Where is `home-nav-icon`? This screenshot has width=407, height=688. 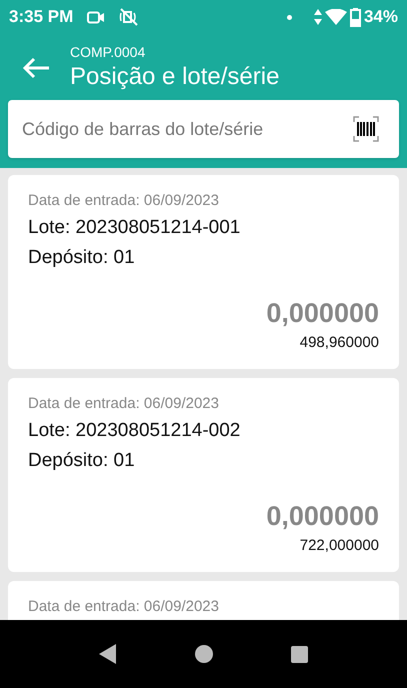 home-nav-icon is located at coordinates (204, 654).